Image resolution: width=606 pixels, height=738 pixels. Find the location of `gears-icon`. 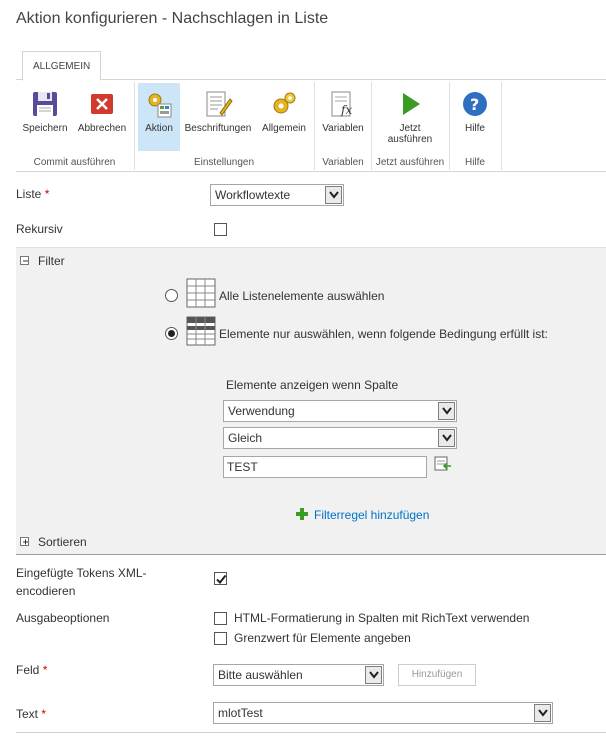

gears-icon is located at coordinates (284, 103).